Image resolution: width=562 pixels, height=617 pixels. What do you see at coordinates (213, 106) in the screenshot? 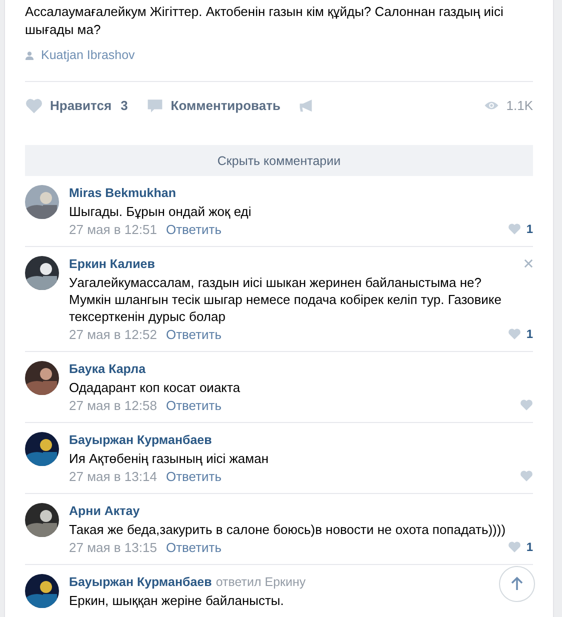
I see `comment-button: Комментировать` at bounding box center [213, 106].